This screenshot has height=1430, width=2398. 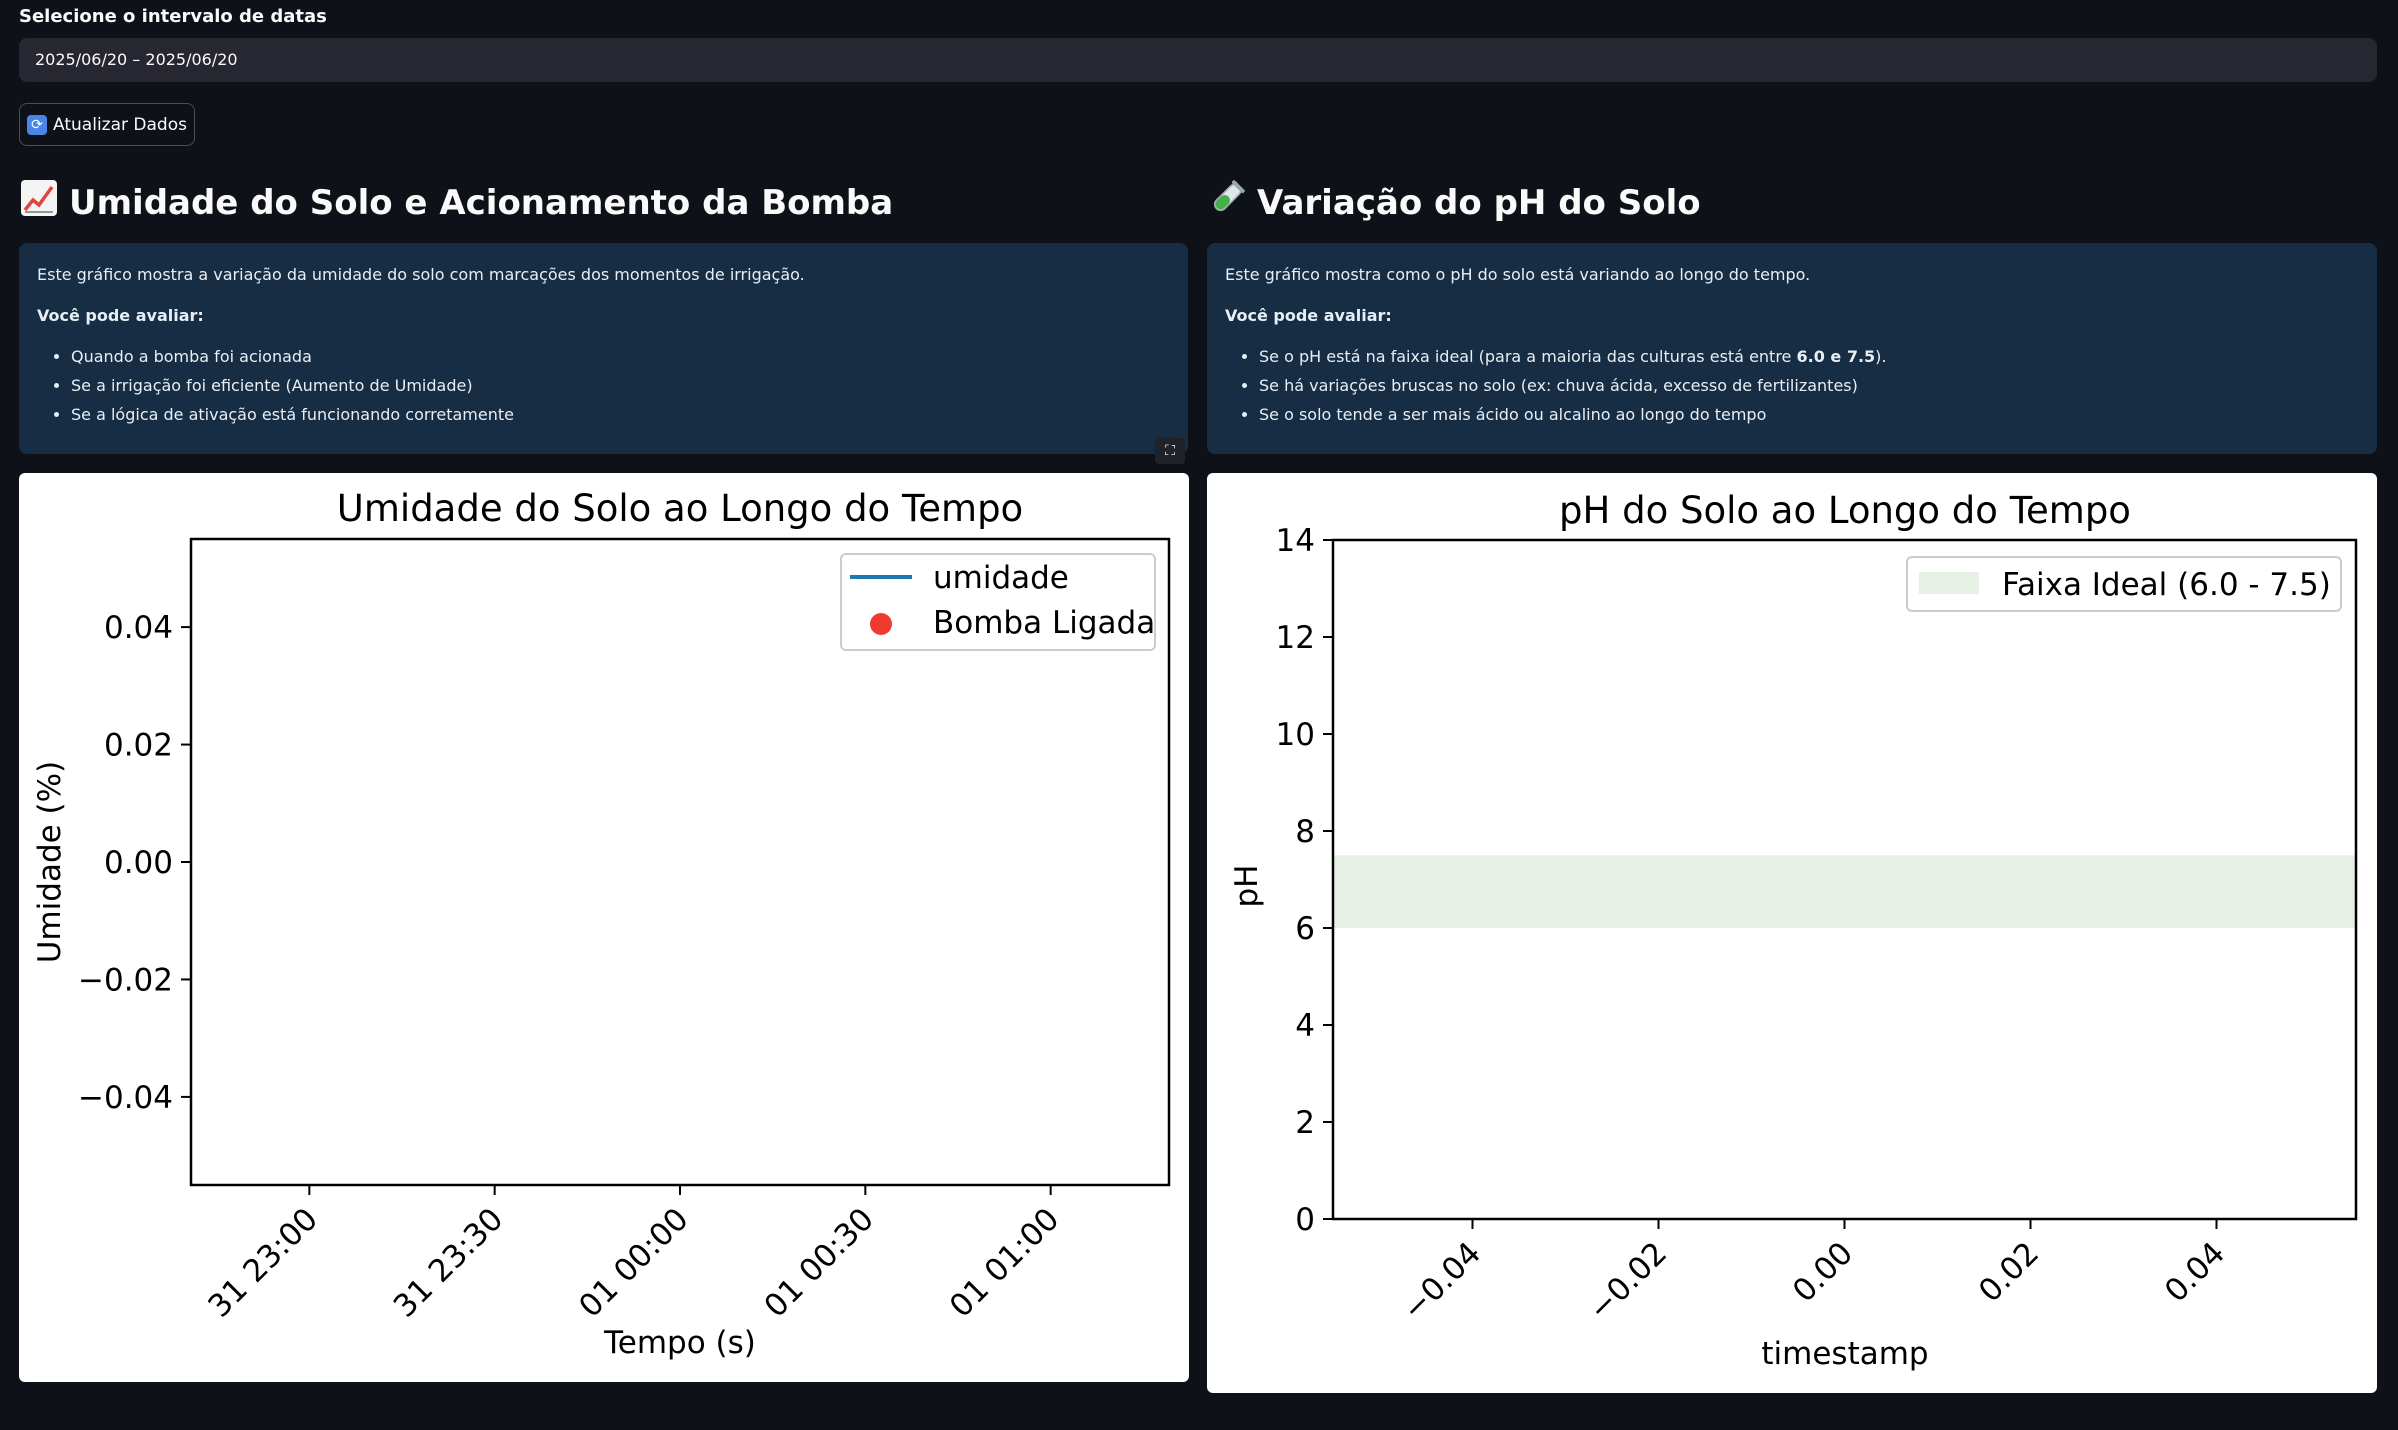 I want to click on chart-increasing-icon, so click(x=39, y=202).